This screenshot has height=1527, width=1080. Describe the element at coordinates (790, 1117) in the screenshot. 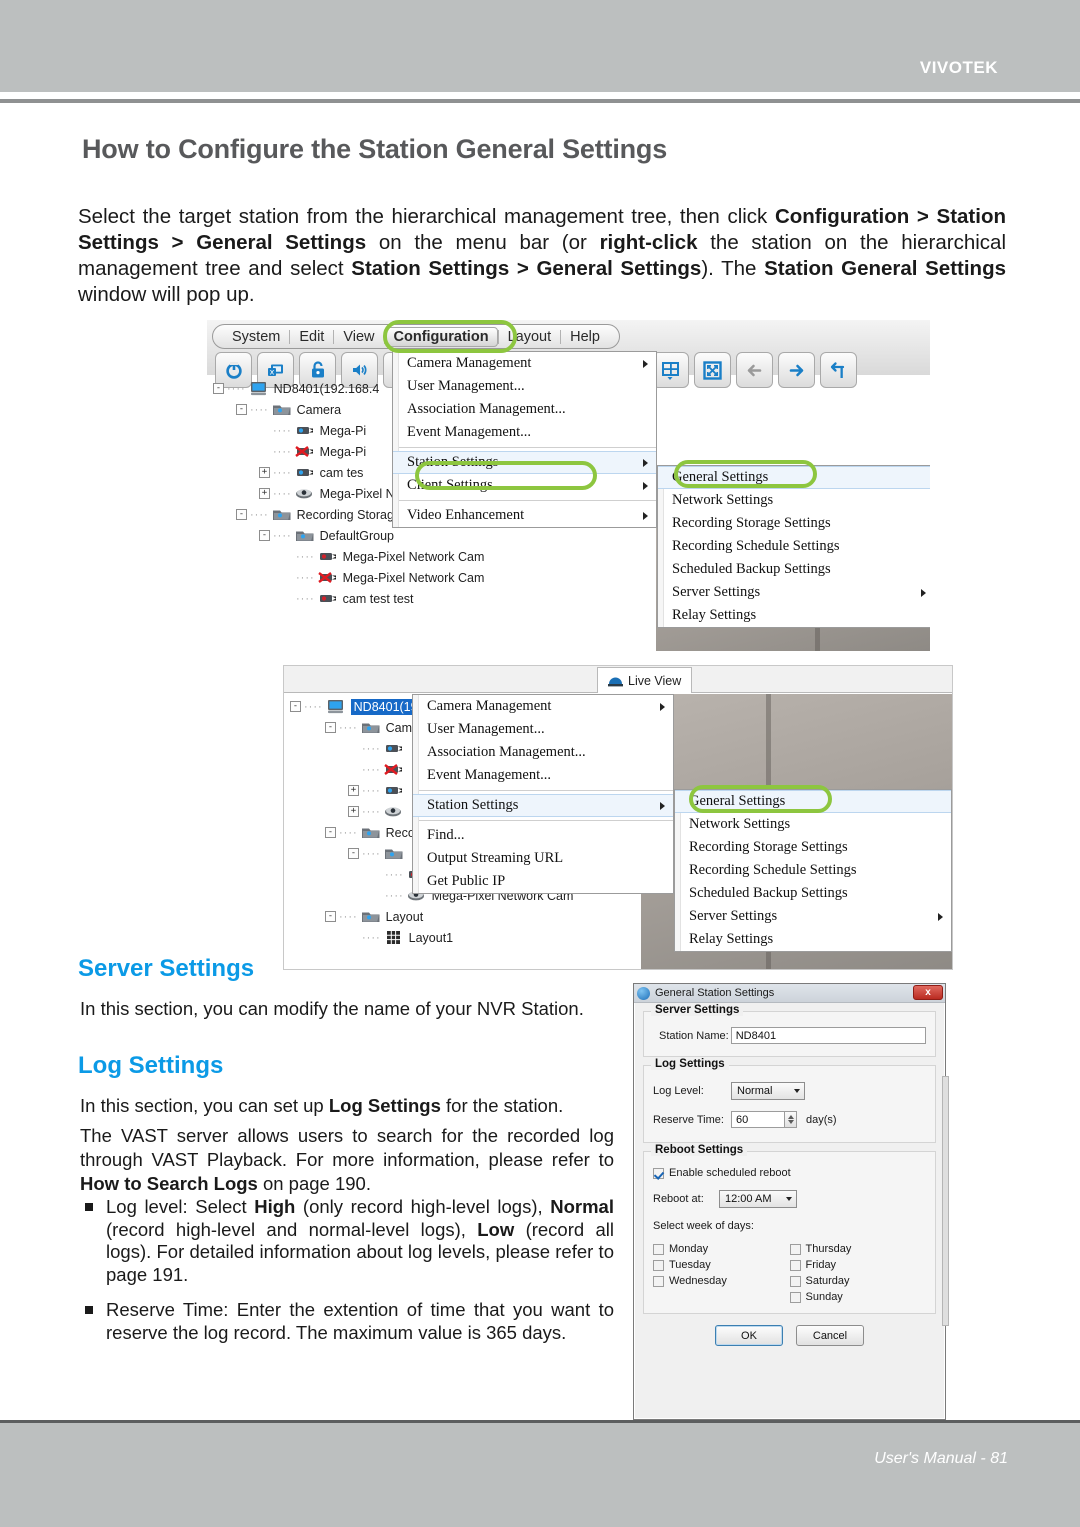

I see `stepper-up-icon` at that location.